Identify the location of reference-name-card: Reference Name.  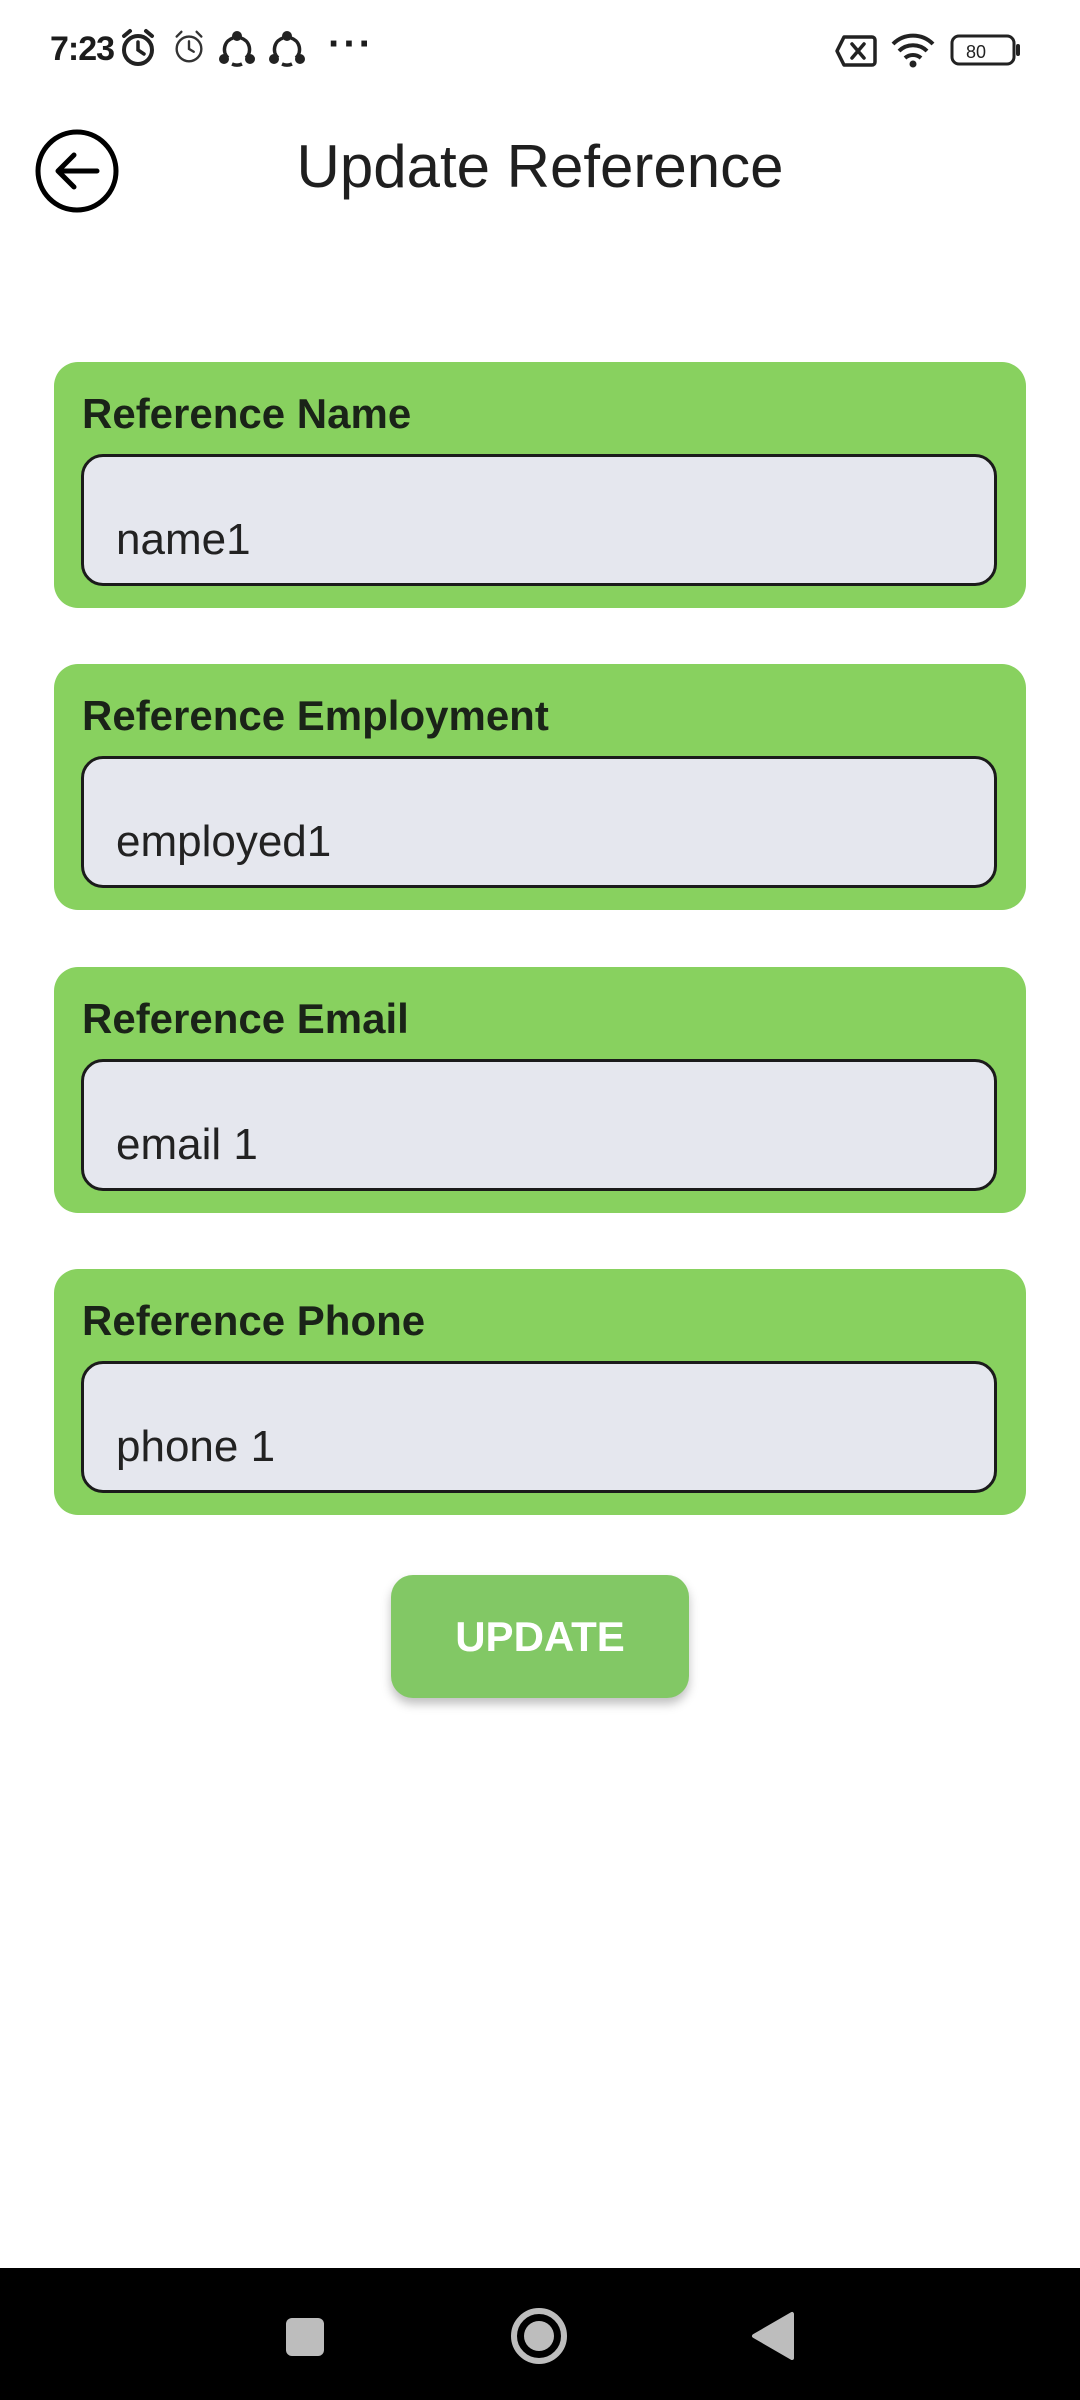
(540, 485).